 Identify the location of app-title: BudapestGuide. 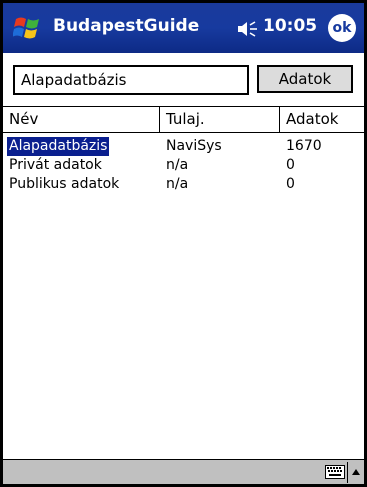
(126, 26).